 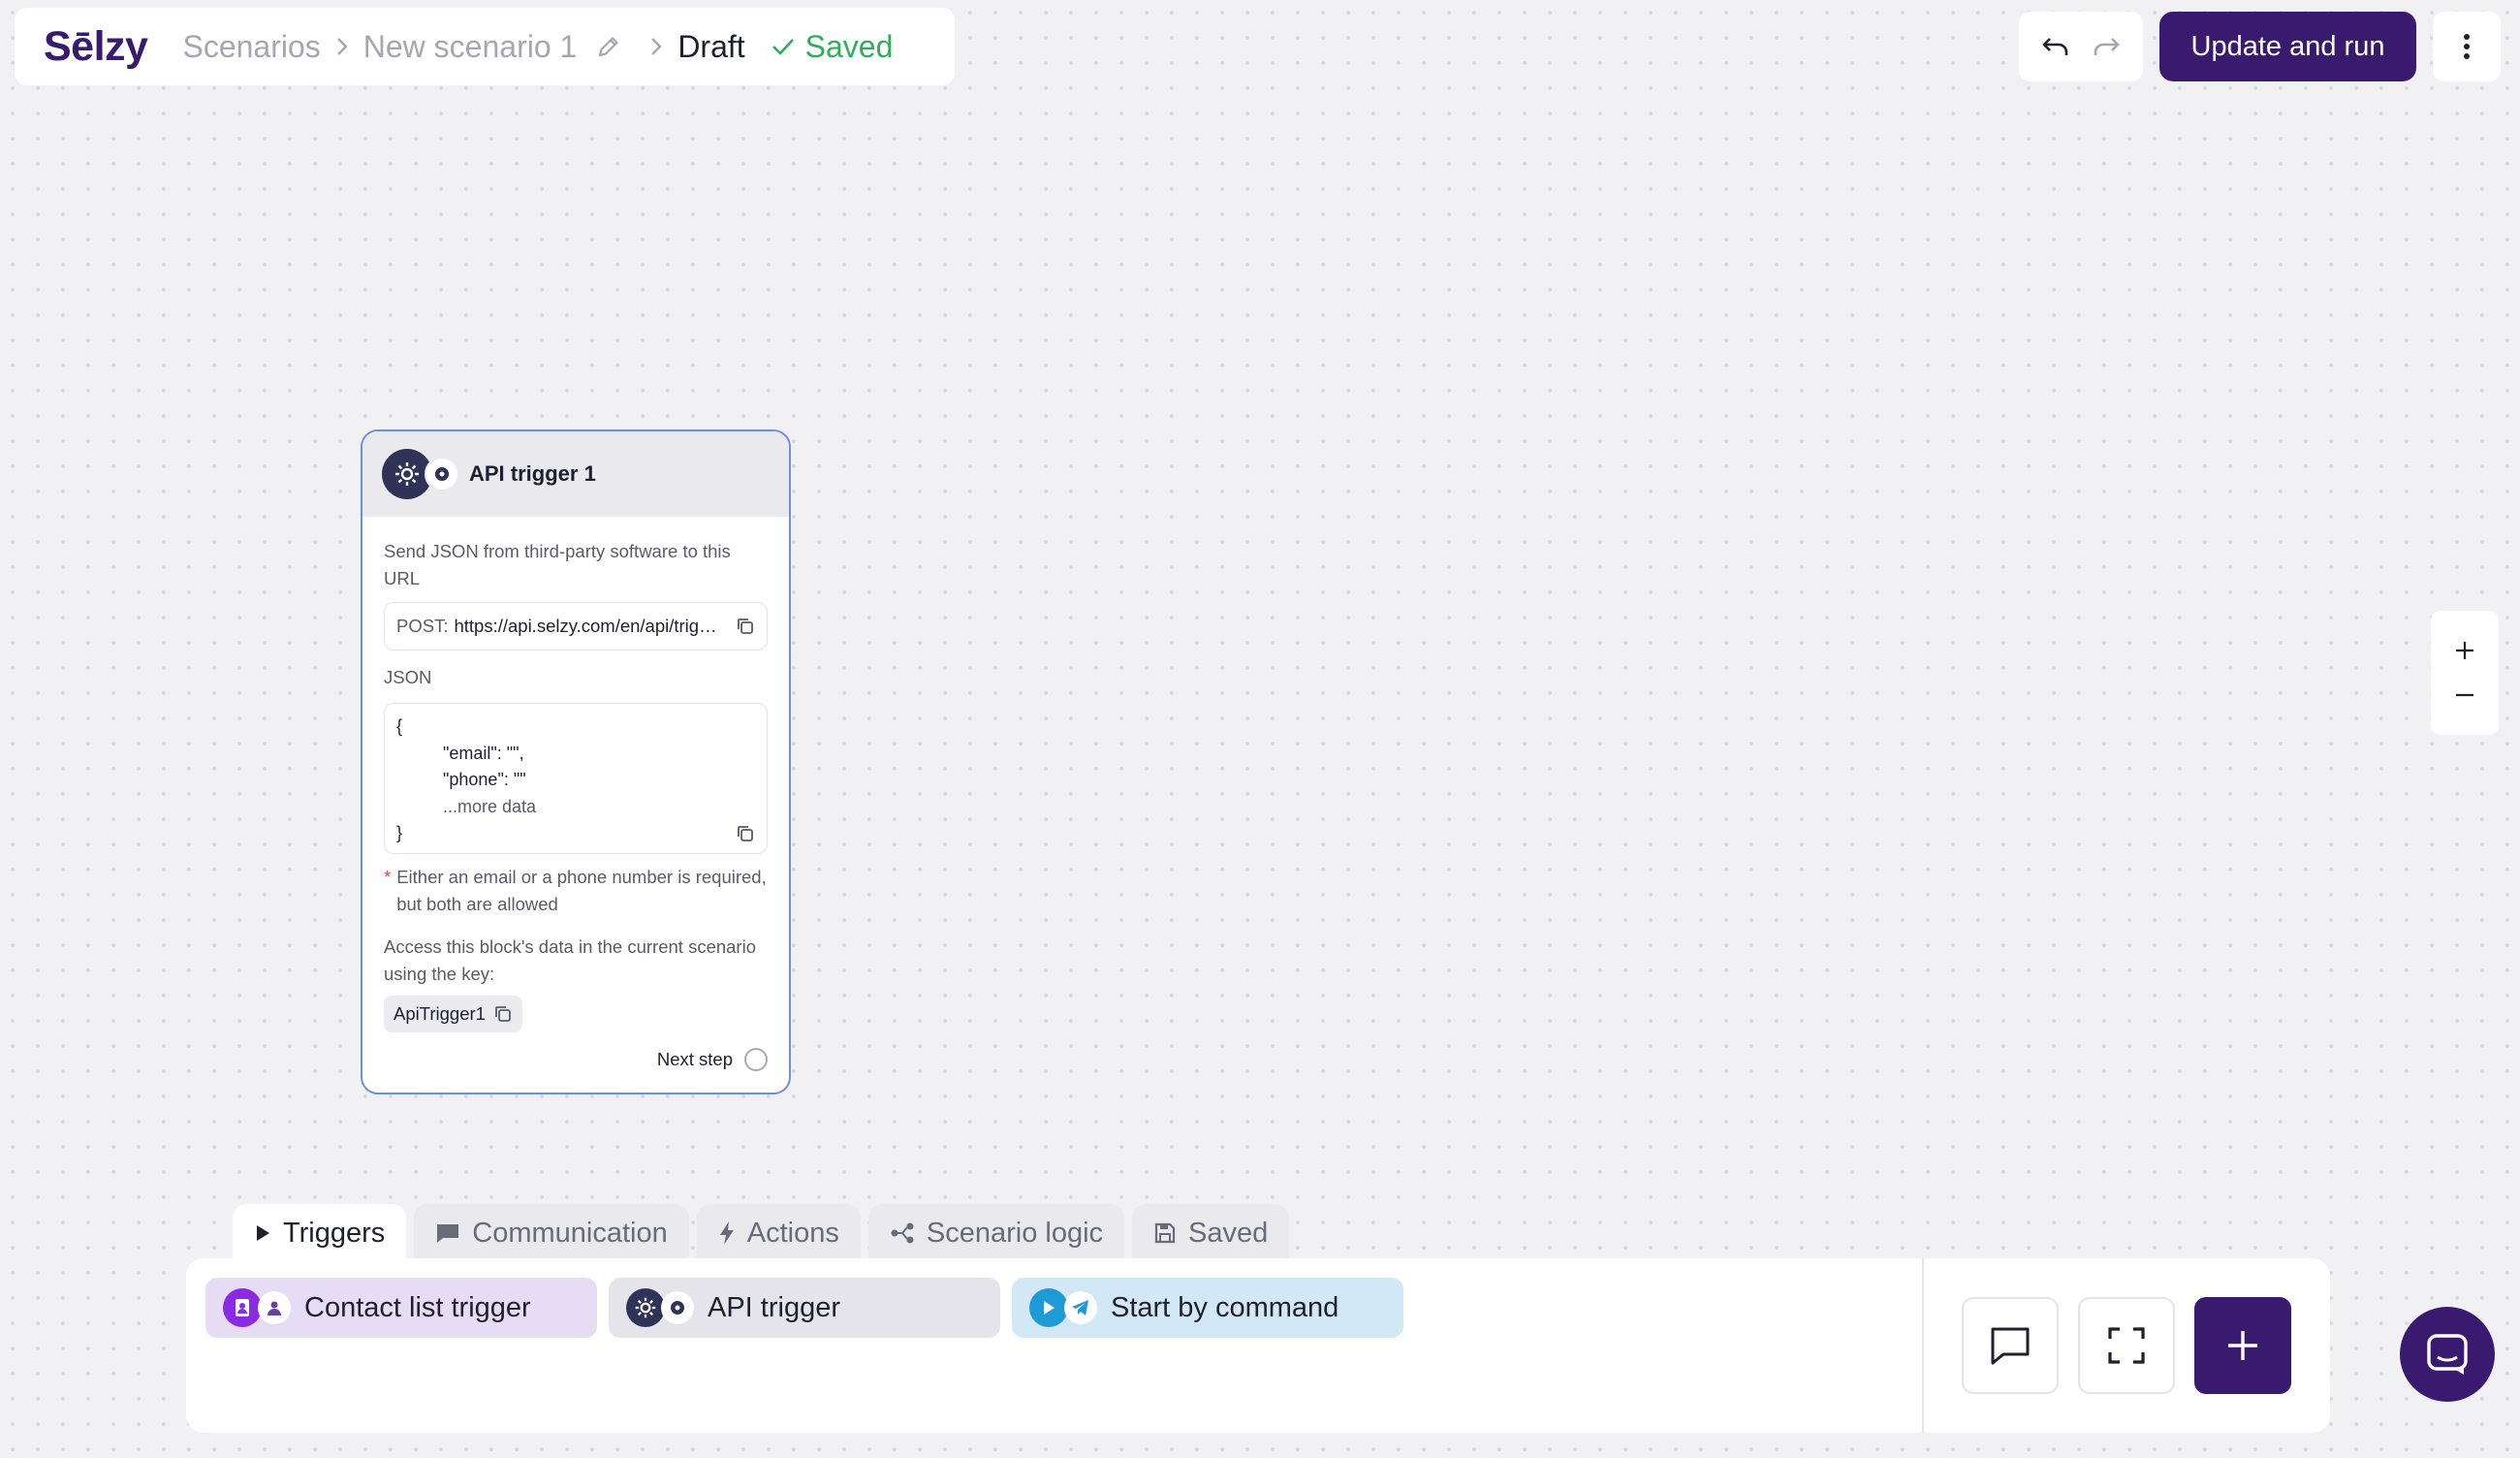 What do you see at coordinates (646, 1307) in the screenshot?
I see `gear-icon` at bounding box center [646, 1307].